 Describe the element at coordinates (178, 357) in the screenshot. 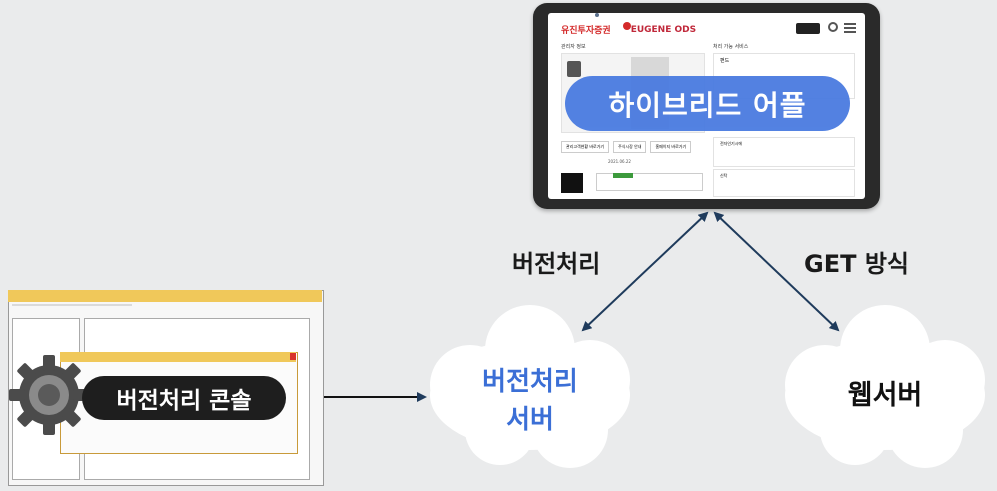

I see `console-dialog-title` at that location.